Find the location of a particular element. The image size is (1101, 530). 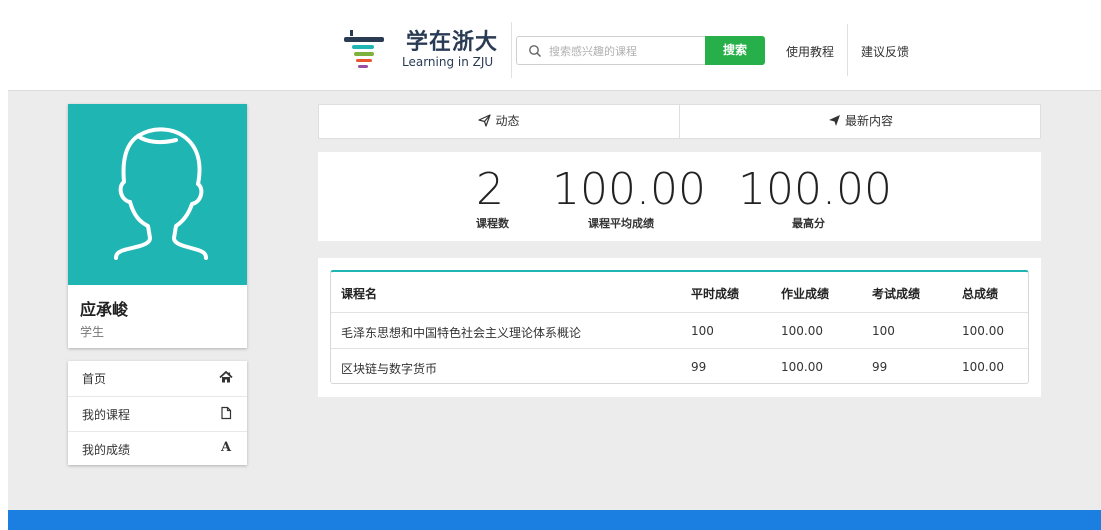

column-header: 平时成绩 is located at coordinates (715, 294).